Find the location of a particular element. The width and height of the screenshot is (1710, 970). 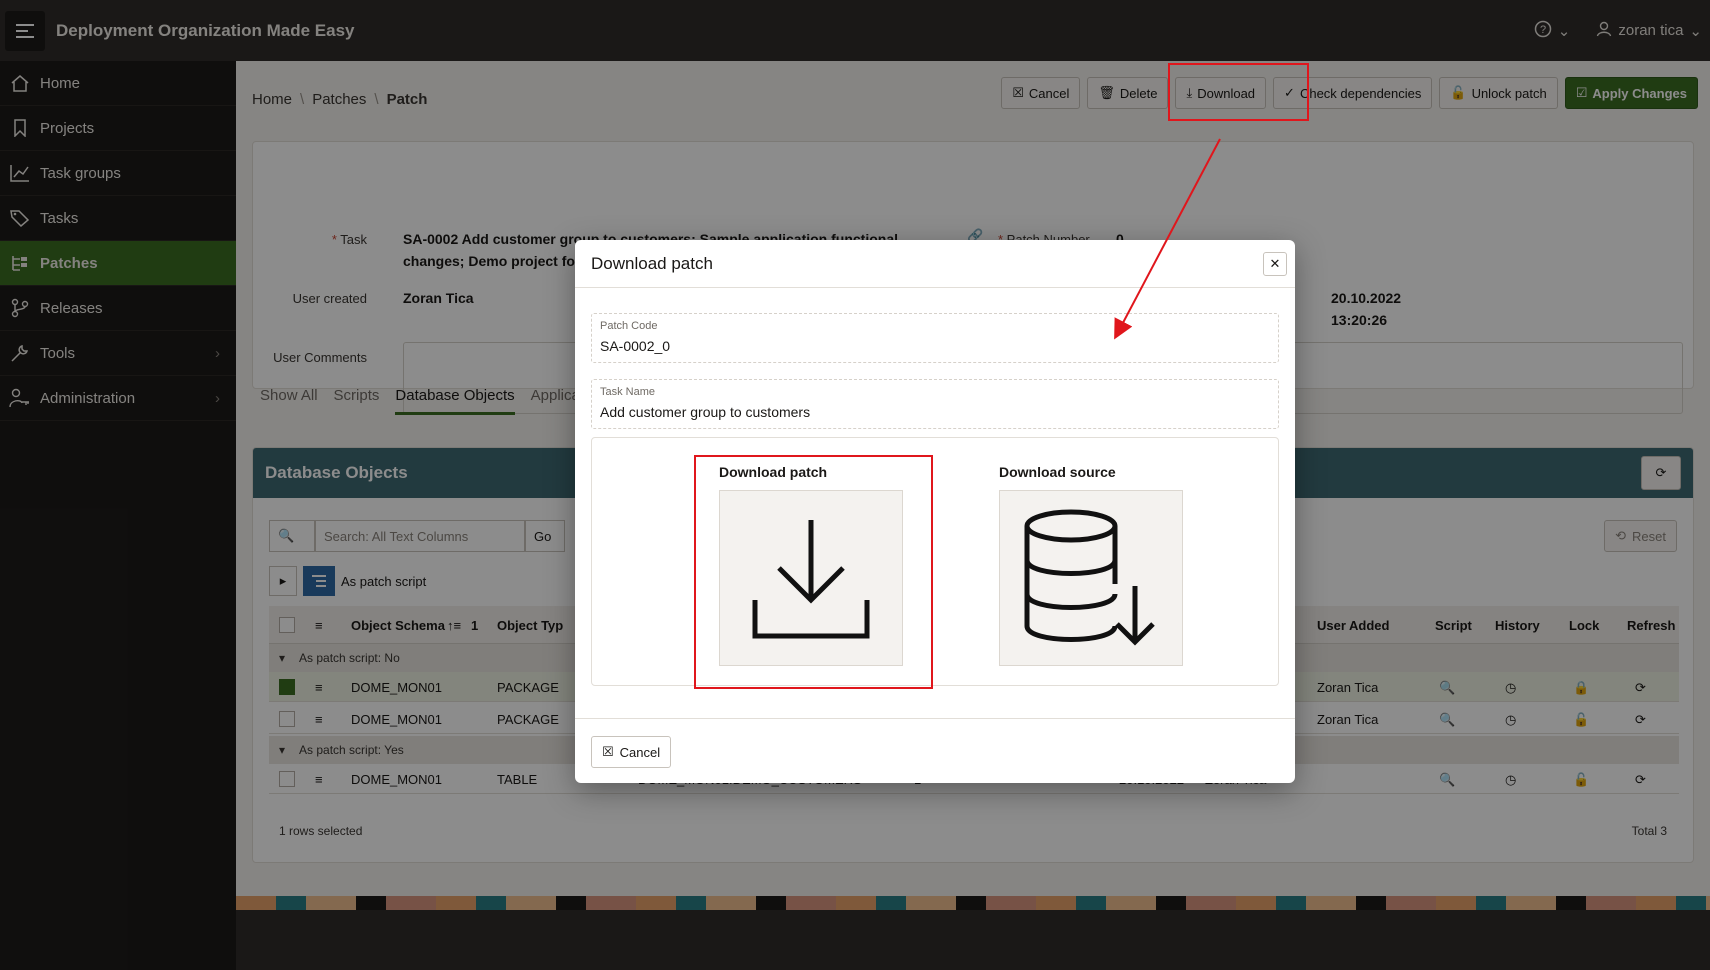

patch-code-value: SA-0002_0 is located at coordinates (635, 346).